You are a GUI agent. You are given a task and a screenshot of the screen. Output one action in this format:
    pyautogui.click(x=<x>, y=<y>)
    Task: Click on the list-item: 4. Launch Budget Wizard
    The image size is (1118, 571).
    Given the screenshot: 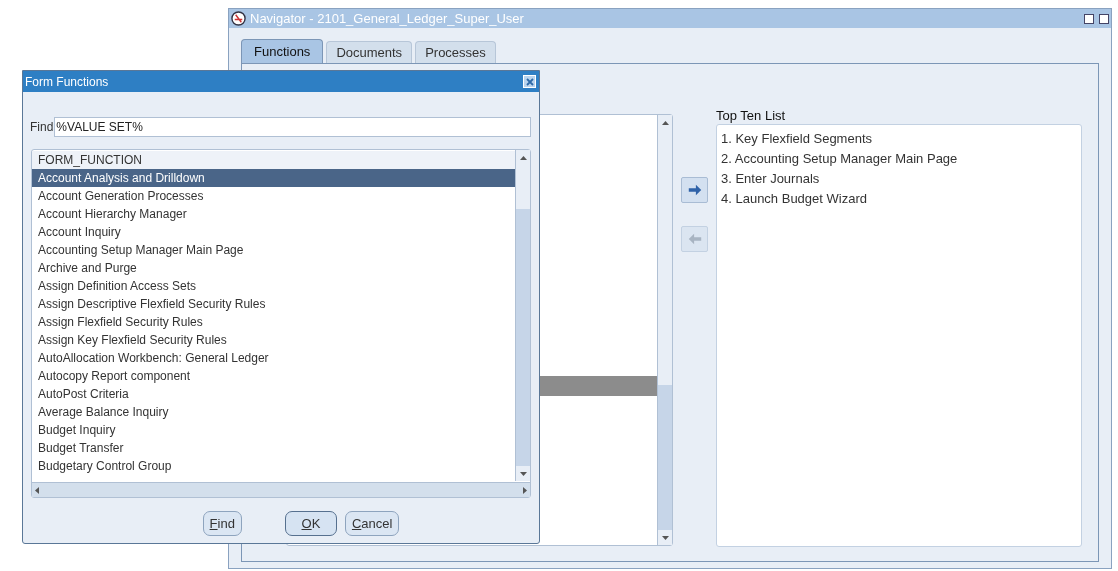 What is the action you would take?
    pyautogui.click(x=794, y=199)
    